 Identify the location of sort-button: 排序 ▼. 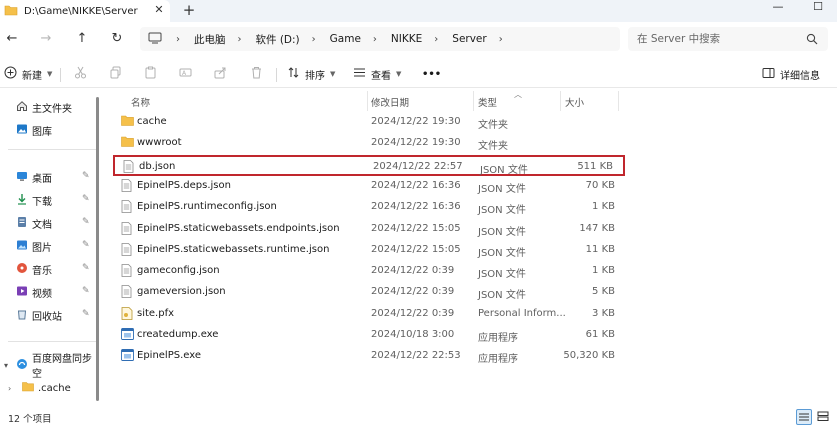
(311, 74).